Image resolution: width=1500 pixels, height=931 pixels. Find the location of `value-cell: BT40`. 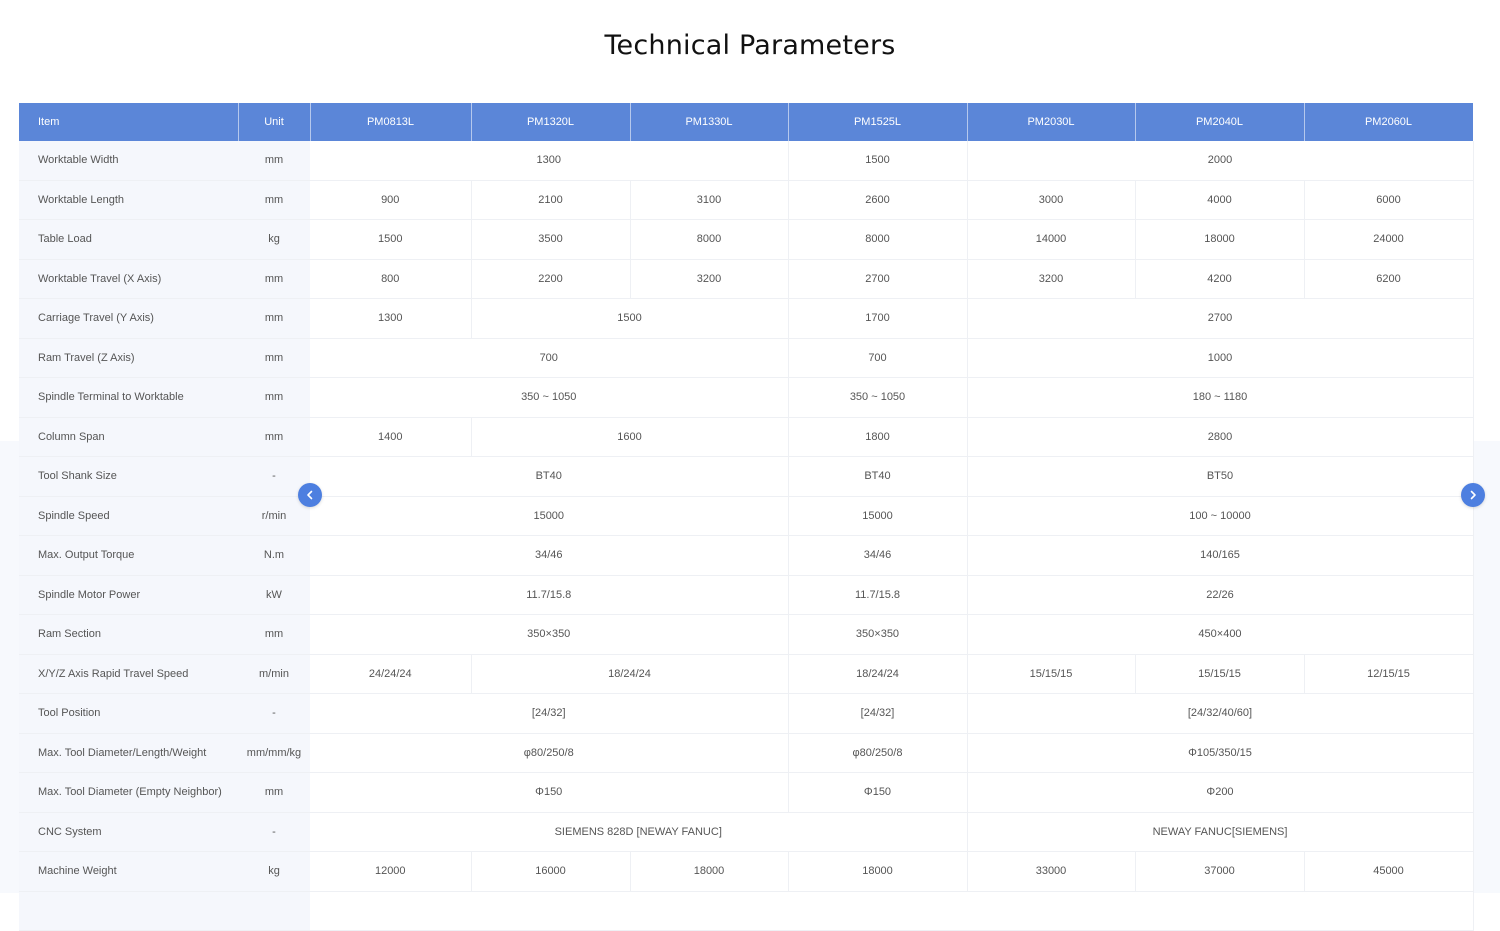

value-cell: BT40 is located at coordinates (549, 476).